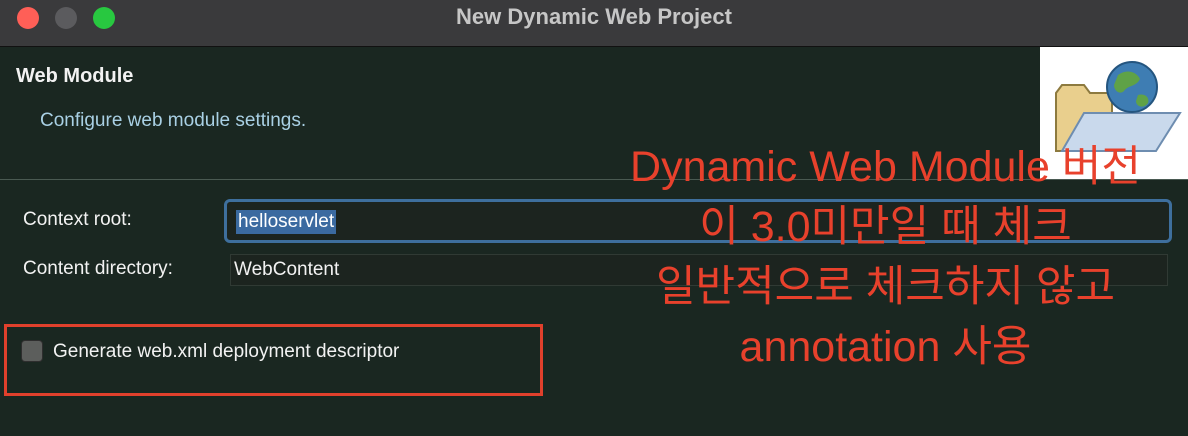 The image size is (1188, 436). Describe the element at coordinates (77, 219) in the screenshot. I see `context-root-label: Context root:` at that location.